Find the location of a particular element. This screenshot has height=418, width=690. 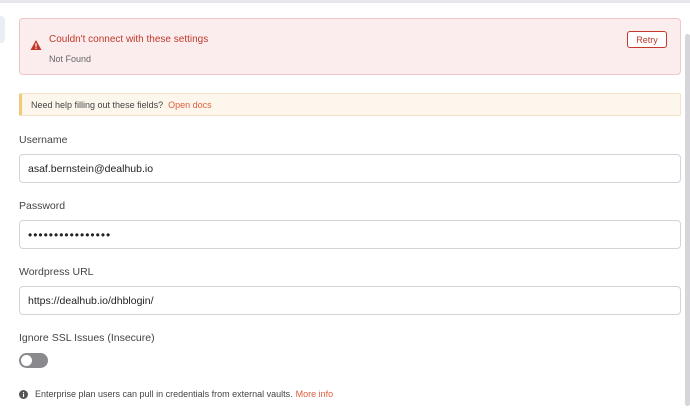

ignore-ssl-label: Ignore SSL Issues (Insecure) is located at coordinates (87, 338).